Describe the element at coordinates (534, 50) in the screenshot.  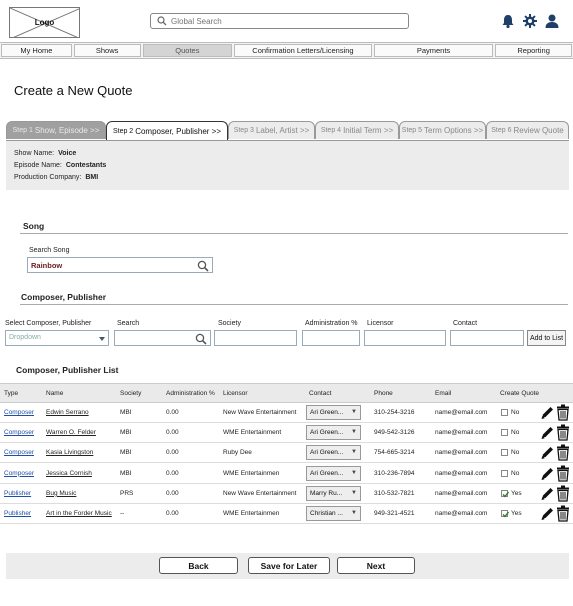
I see `nav-tab-reporting: Reporting` at that location.